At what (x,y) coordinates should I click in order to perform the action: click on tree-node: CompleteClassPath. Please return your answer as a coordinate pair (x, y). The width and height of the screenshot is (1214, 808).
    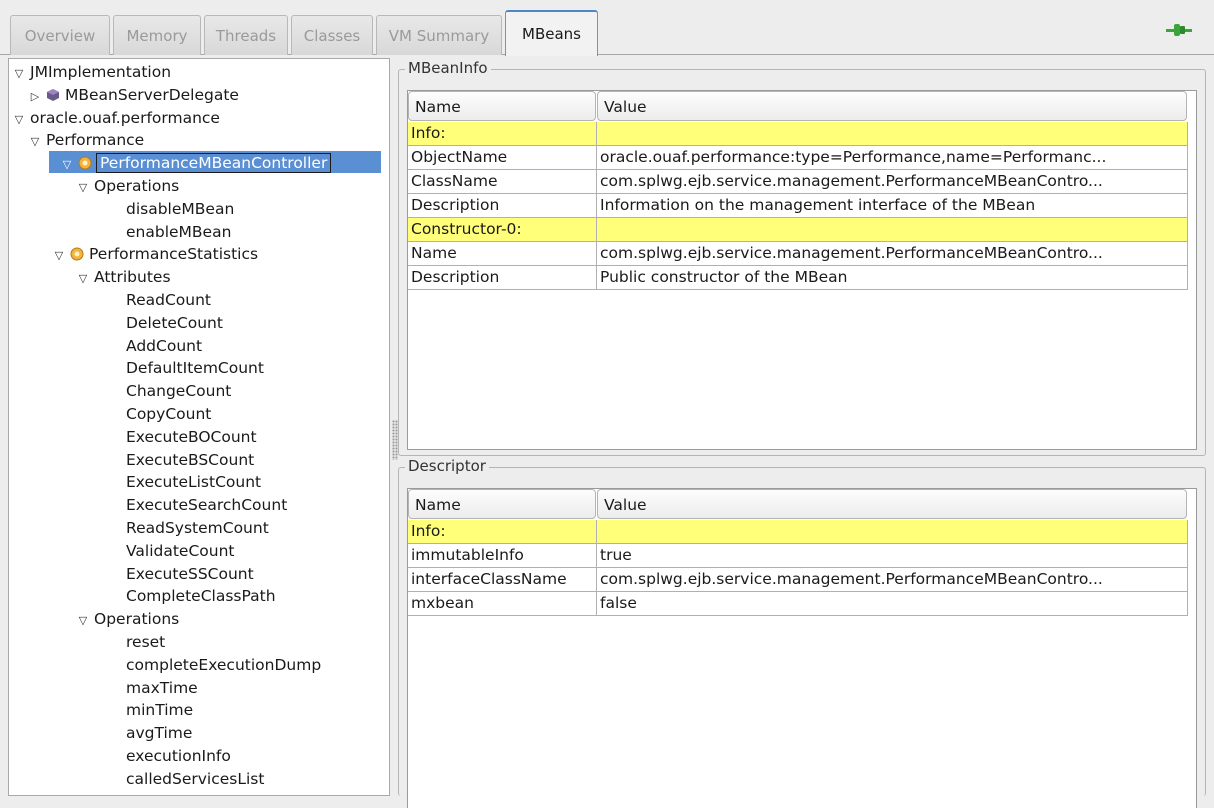
    Looking at the image, I should click on (192, 596).